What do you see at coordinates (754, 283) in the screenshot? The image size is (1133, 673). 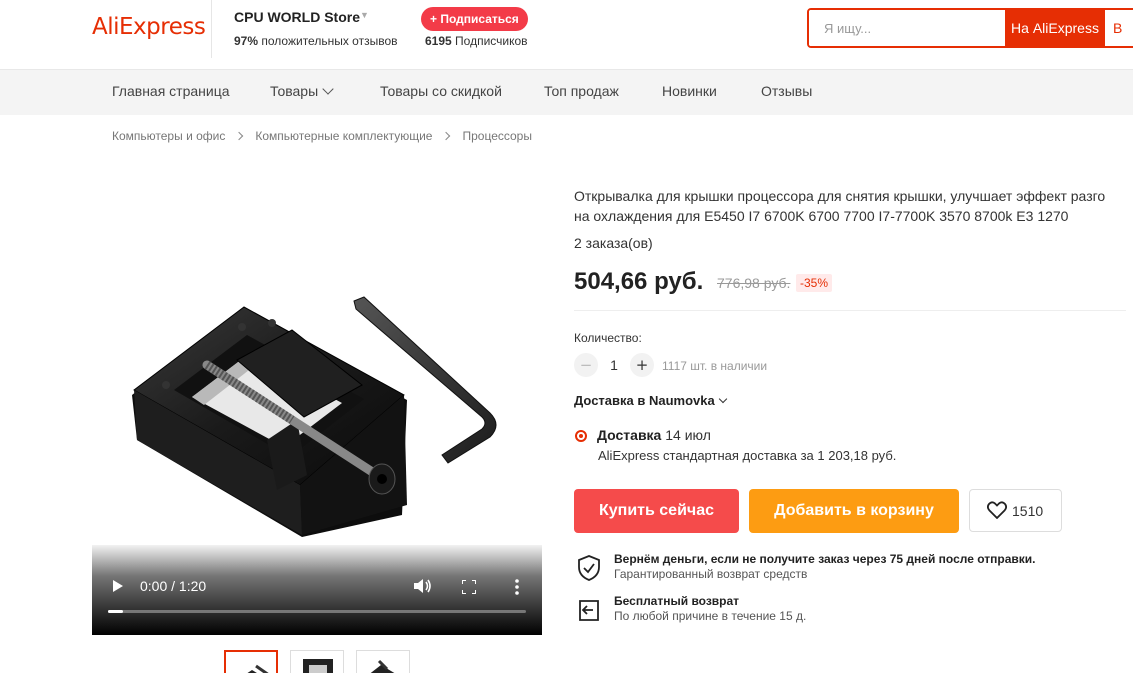 I see `old-price: 776,98 руб.` at bounding box center [754, 283].